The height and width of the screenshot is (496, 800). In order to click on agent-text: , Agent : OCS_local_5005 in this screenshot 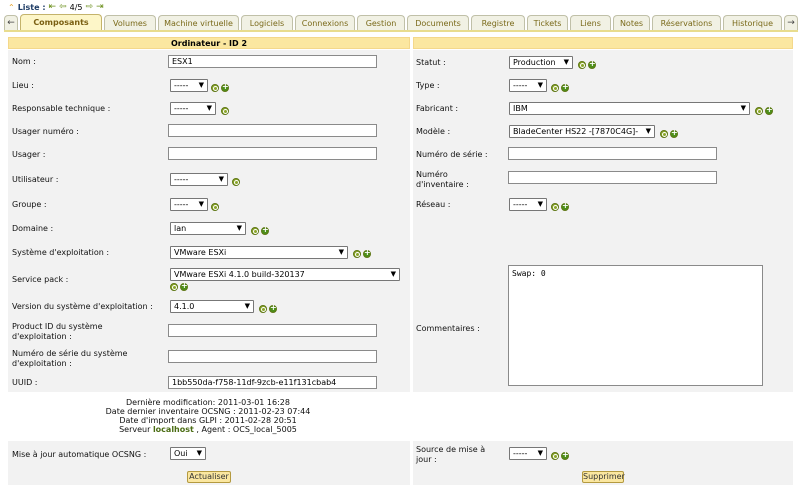, I will do `click(245, 429)`.